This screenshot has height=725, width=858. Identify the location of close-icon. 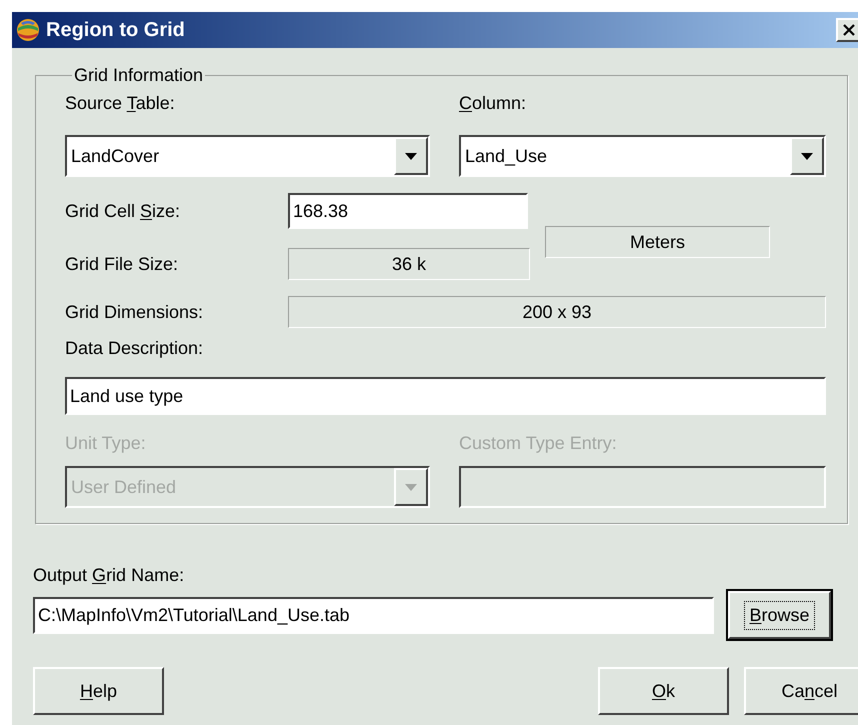
(849, 30).